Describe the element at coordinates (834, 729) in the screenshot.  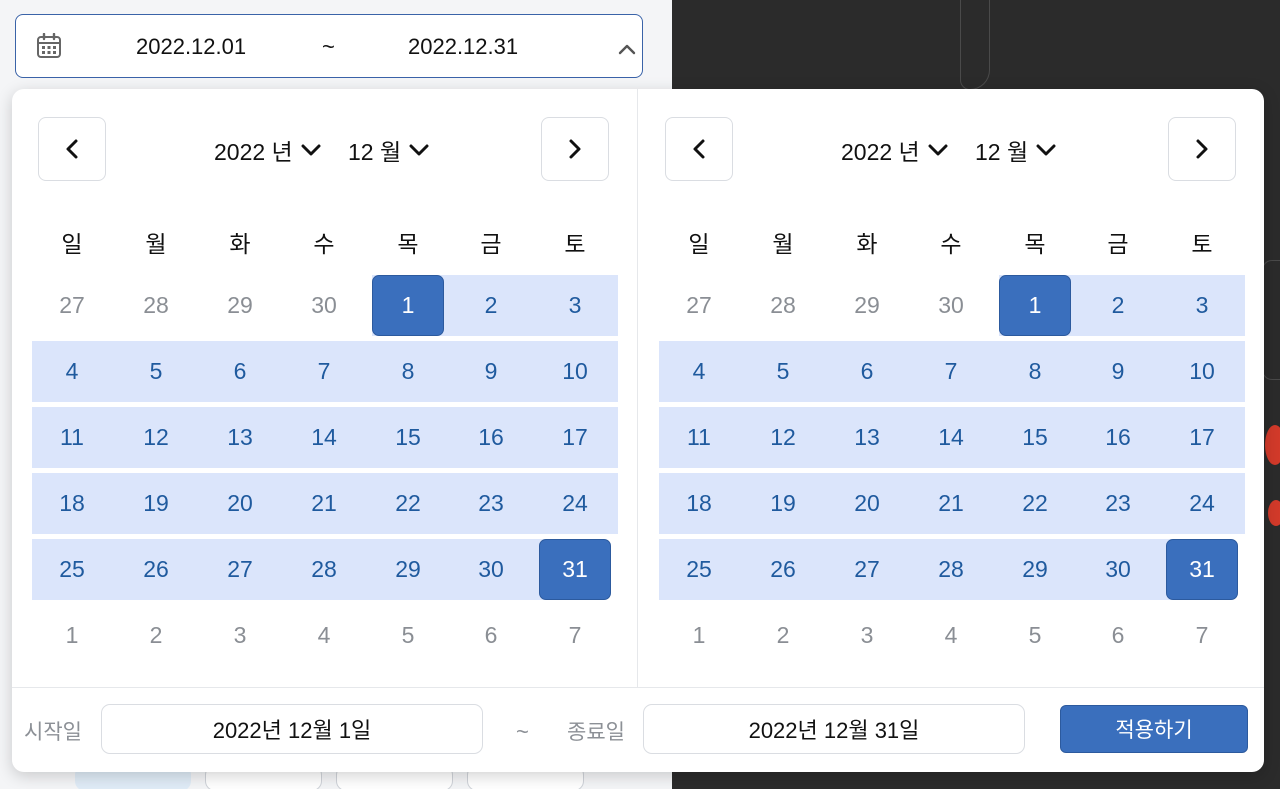
I see `end-date-field: 2022년 12월 31일` at that location.